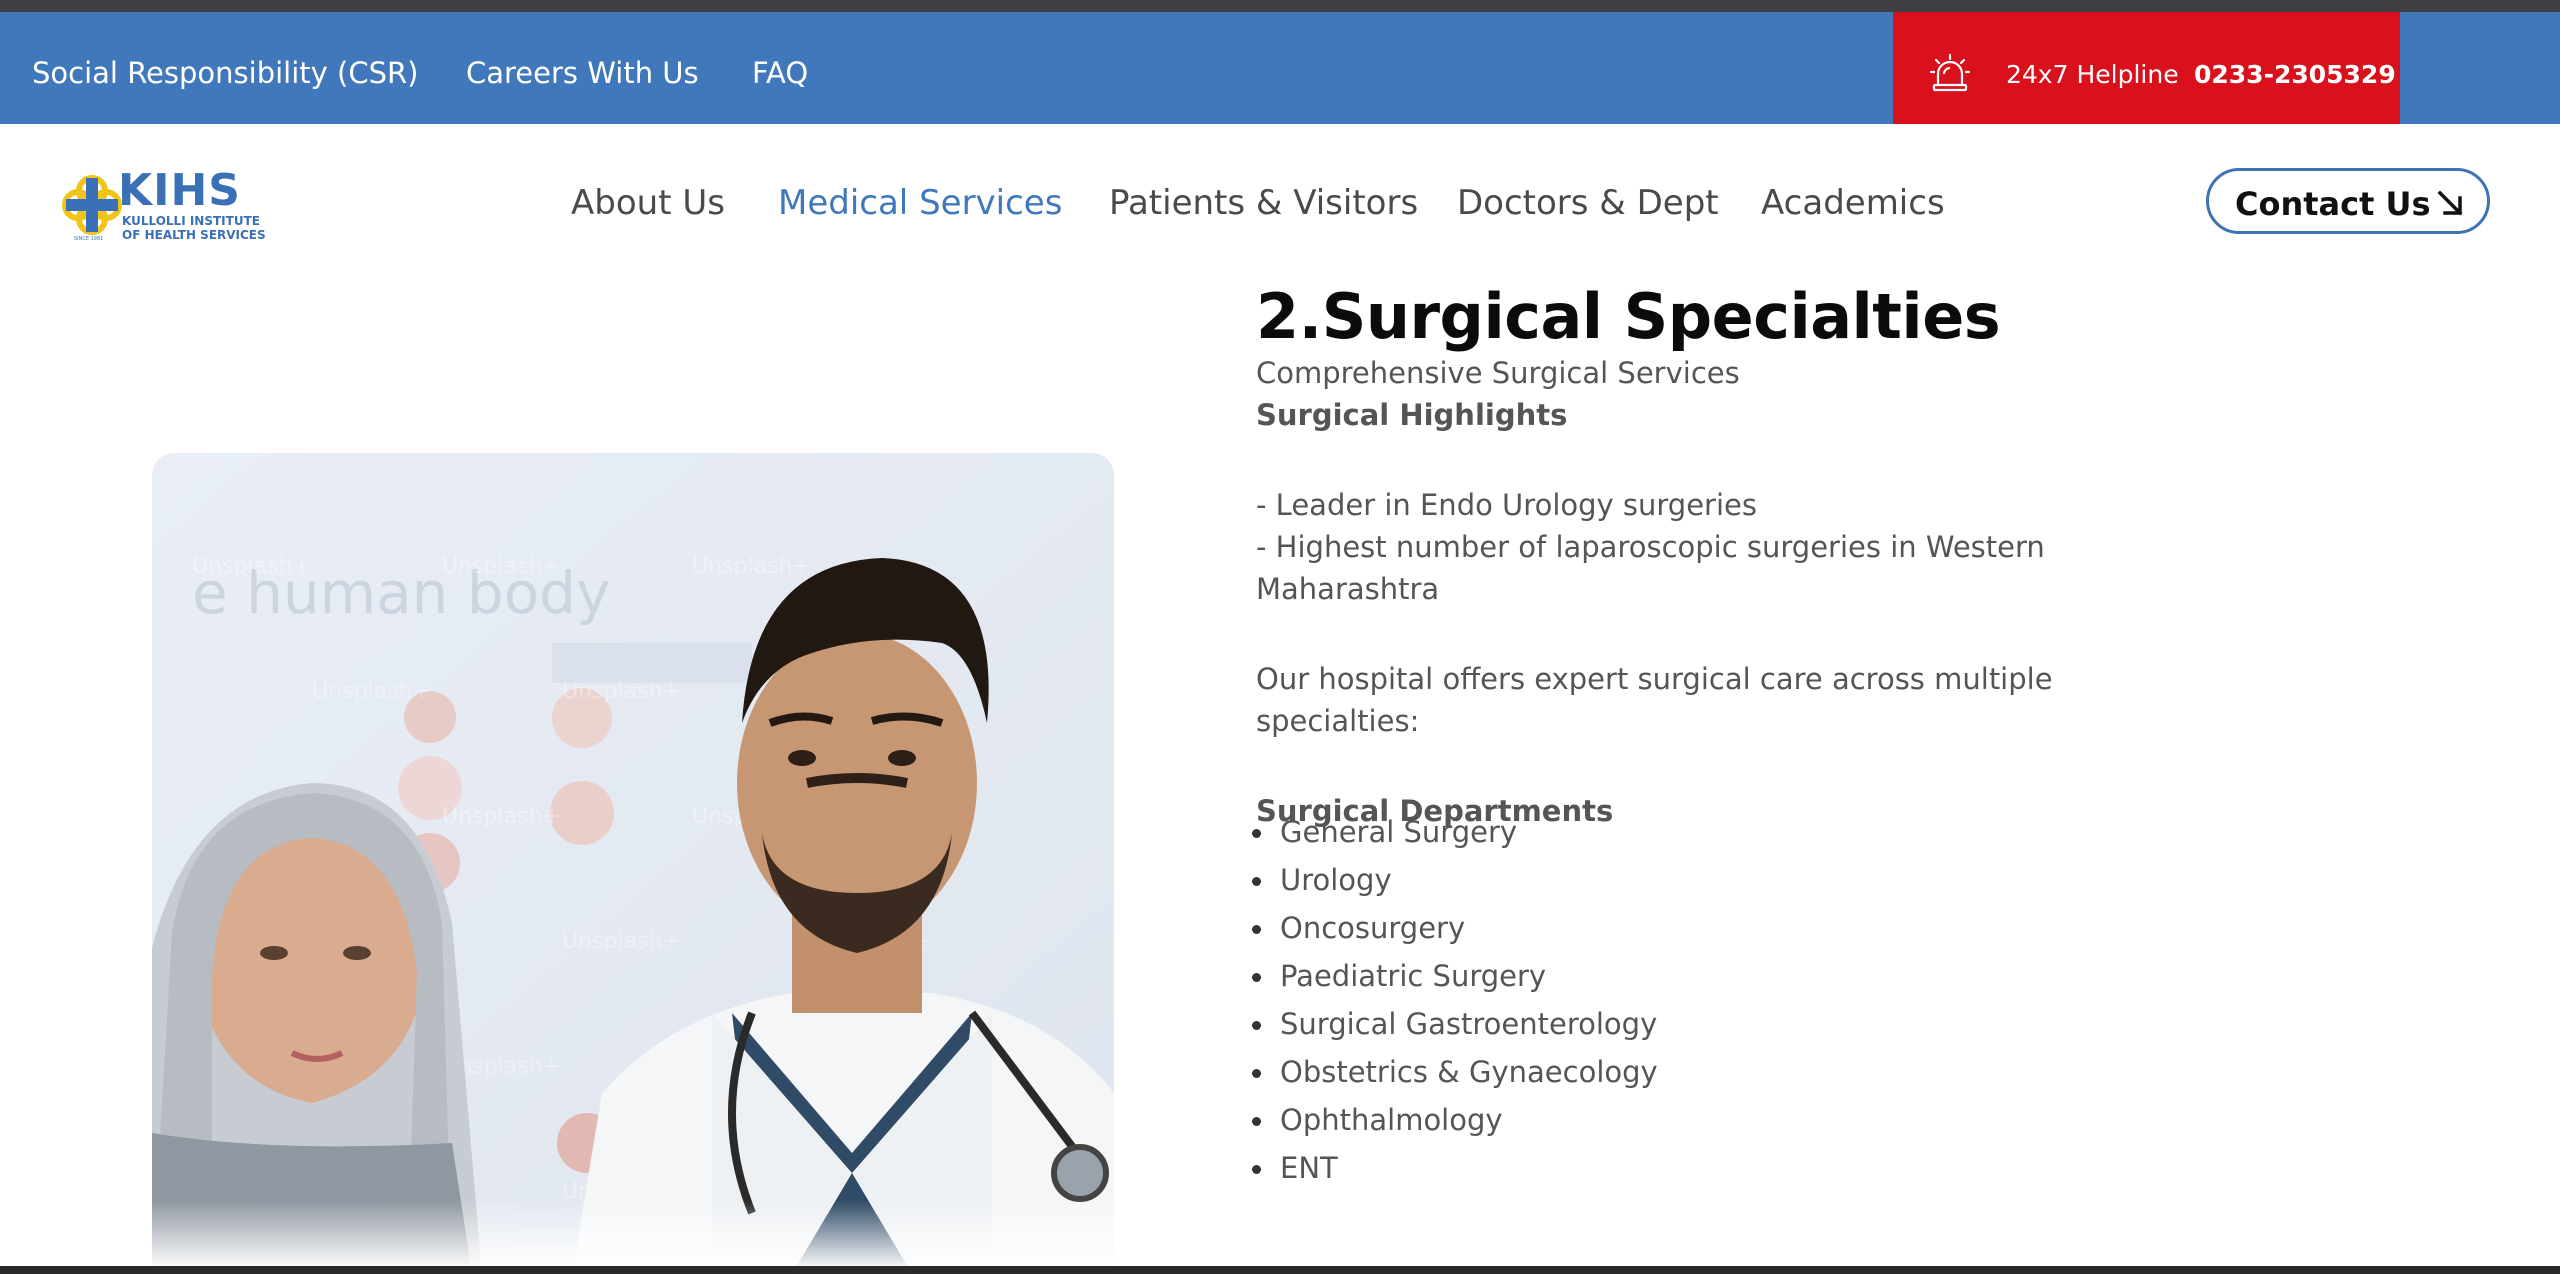 The image size is (2560, 1274). I want to click on careers-link: Careers With Us, so click(582, 73).